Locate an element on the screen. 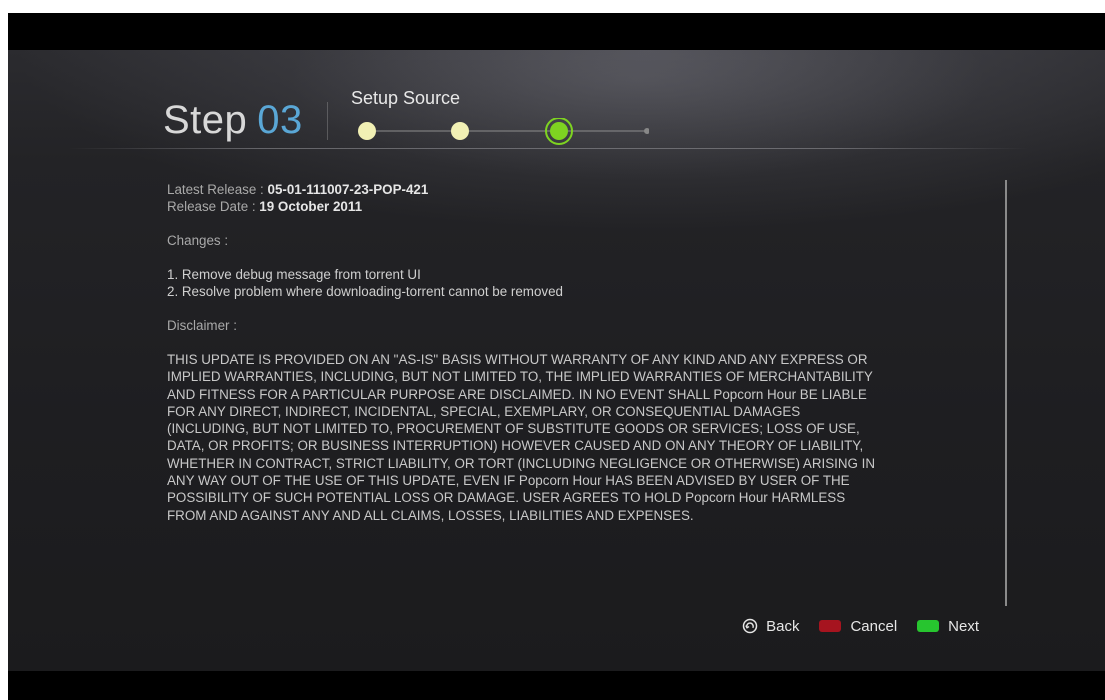 This screenshot has width=1105, height=700. step-title: Setup Source is located at coordinates (406, 98).